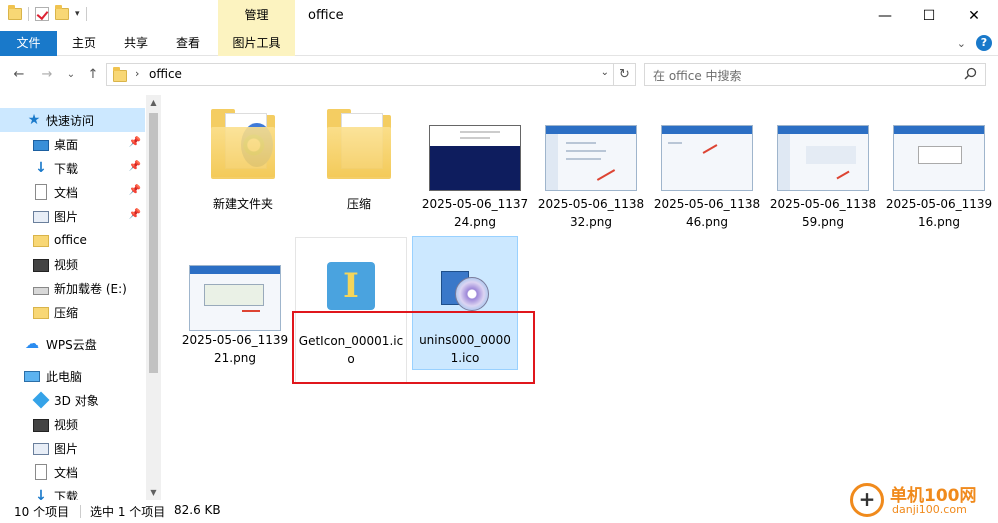 The image size is (998, 523). Describe the element at coordinates (929, 509) in the screenshot. I see `watermark-domain: danji100.com` at that location.